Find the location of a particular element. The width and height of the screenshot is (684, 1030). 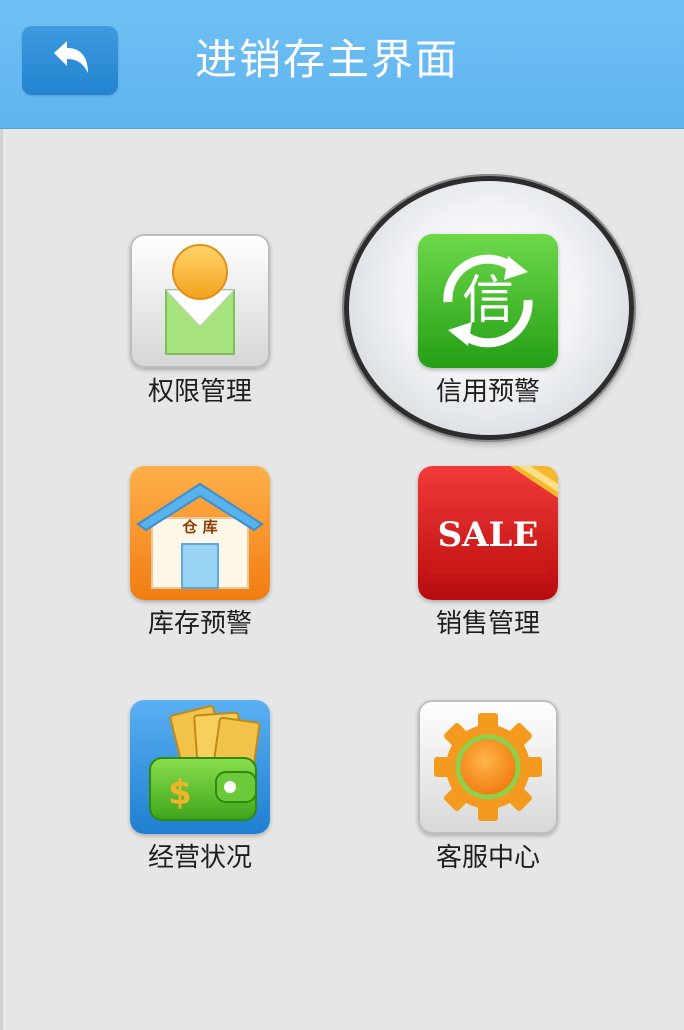

menu-item-sales: SALE 销售管理 is located at coordinates (488, 566).